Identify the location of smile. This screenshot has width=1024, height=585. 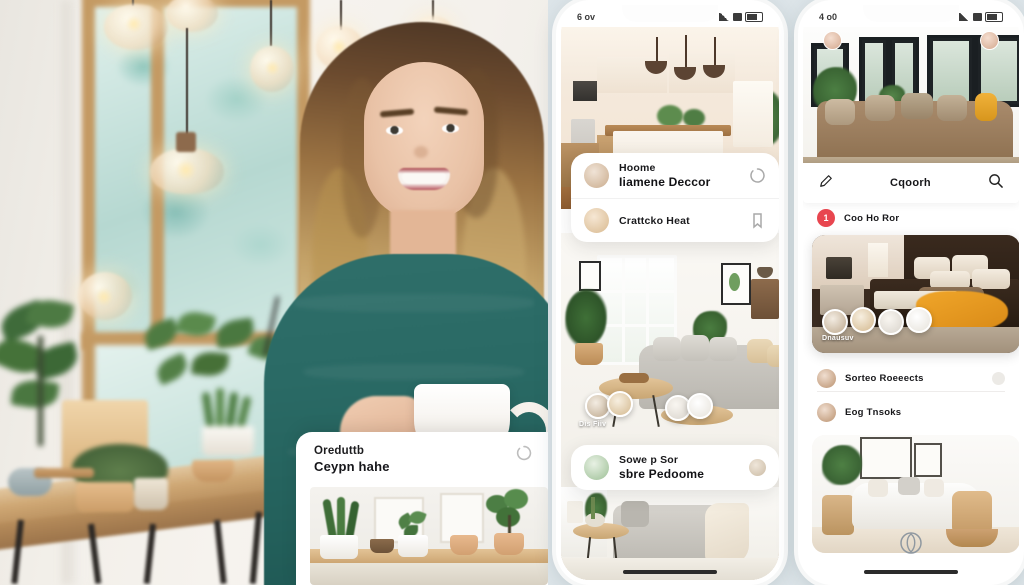
(424, 179).